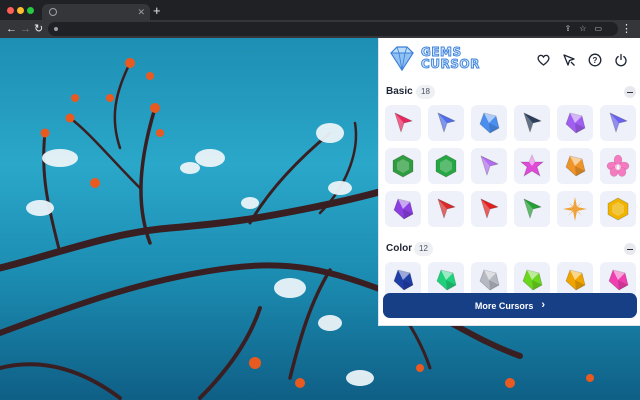  Describe the element at coordinates (569, 60) in the screenshot. I see `cursor-arrow-icon` at that location.